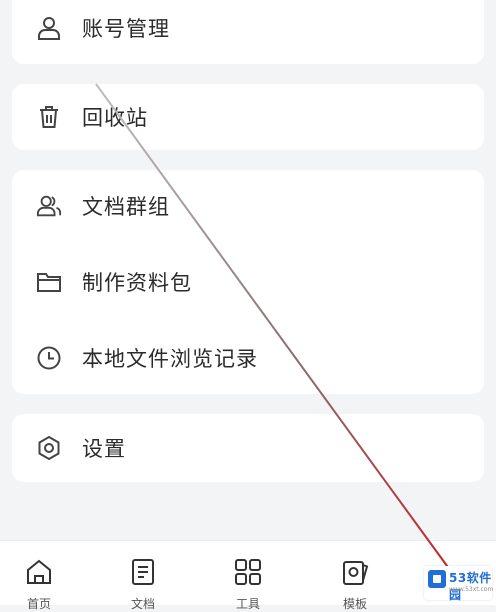 Image resolution: width=496 pixels, height=612 pixels. What do you see at coordinates (248, 572) in the screenshot?
I see `grid-icon` at bounding box center [248, 572].